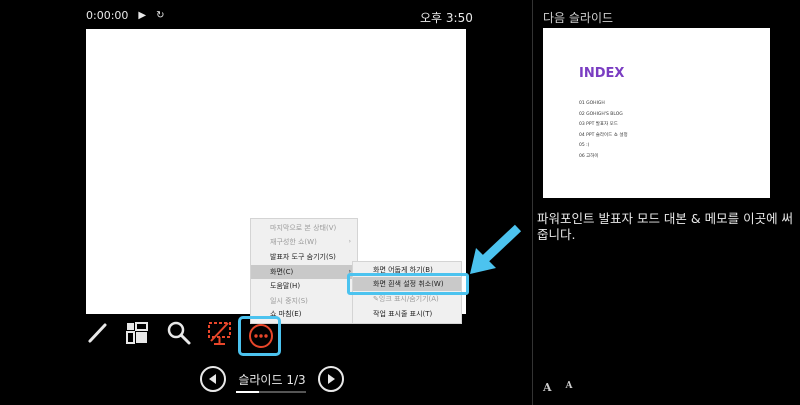 The height and width of the screenshot is (405, 800). I want to click on black-screen-icon, so click(220, 333).